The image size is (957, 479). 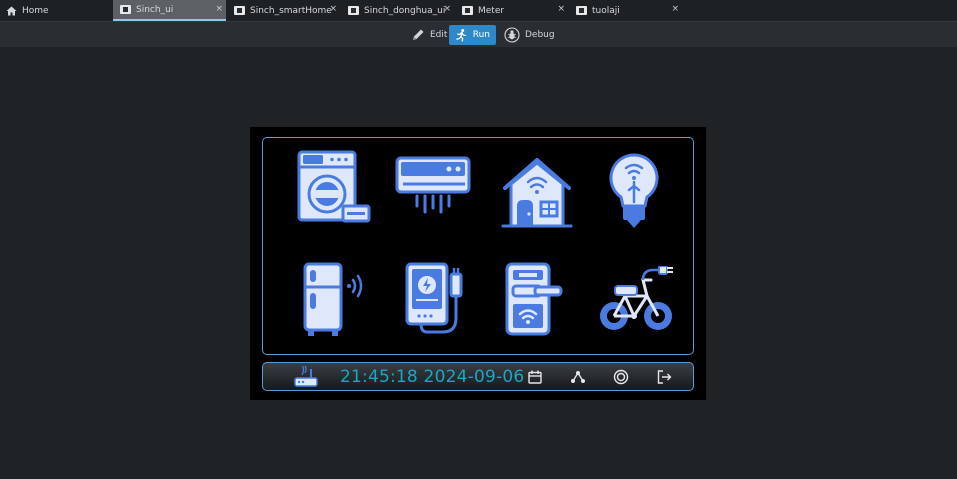 What do you see at coordinates (56, 10) in the screenshot?
I see `tab-home: Home` at bounding box center [56, 10].